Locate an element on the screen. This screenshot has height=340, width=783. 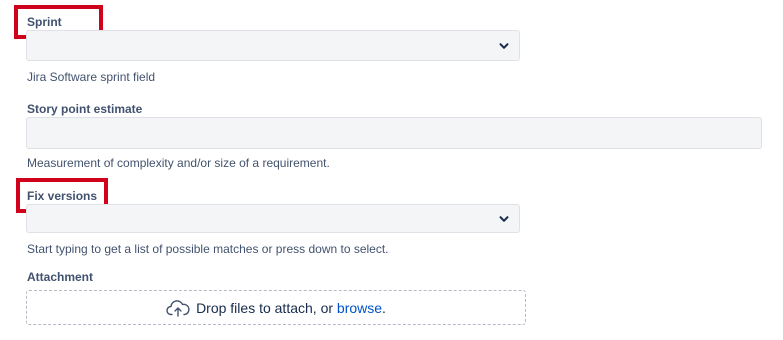
fix-versions-select is located at coordinates (273, 218).